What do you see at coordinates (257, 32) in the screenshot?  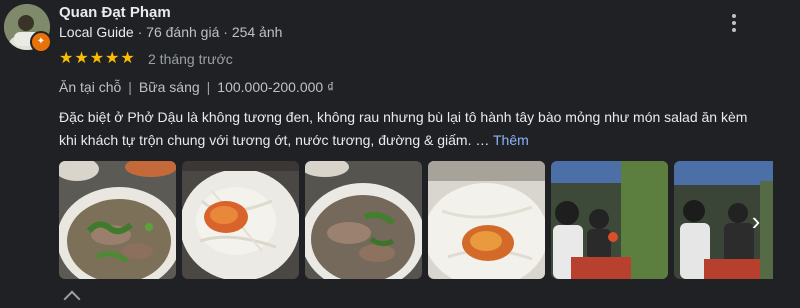 I see `photos-count: 254 ảnh` at bounding box center [257, 32].